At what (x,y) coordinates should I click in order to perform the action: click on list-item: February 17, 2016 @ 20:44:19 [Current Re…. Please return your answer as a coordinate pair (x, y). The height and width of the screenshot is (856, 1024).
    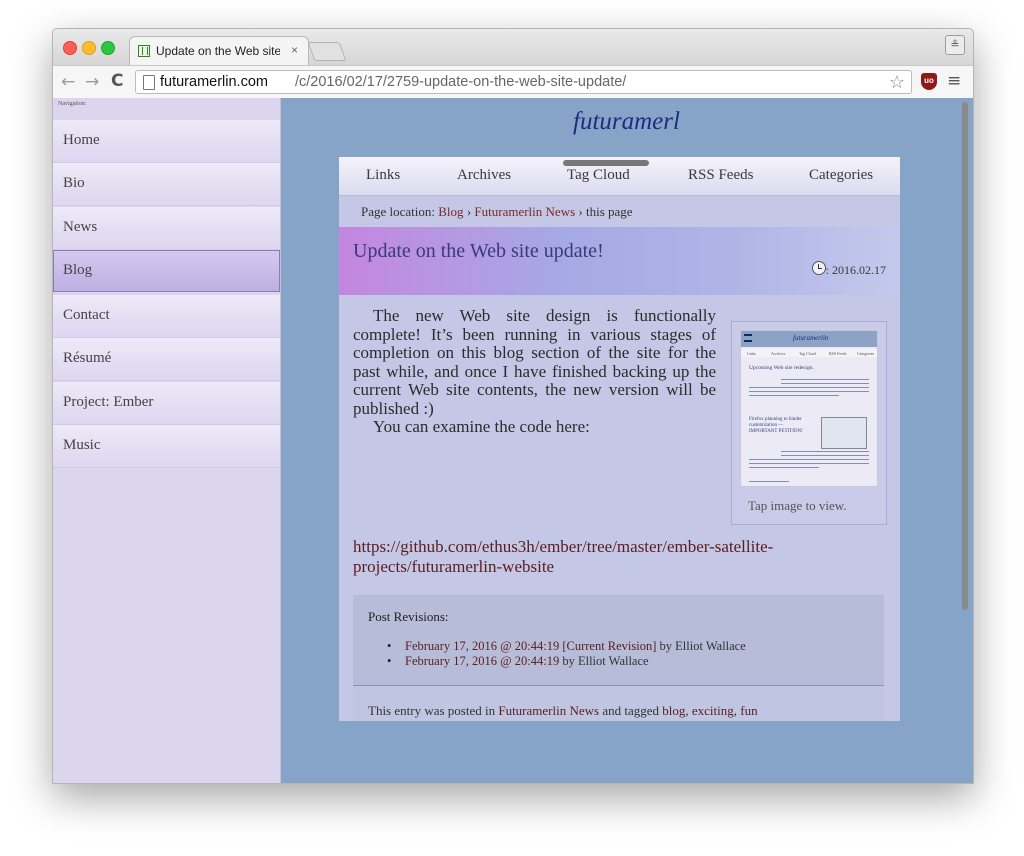
    Looking at the image, I should click on (566, 646).